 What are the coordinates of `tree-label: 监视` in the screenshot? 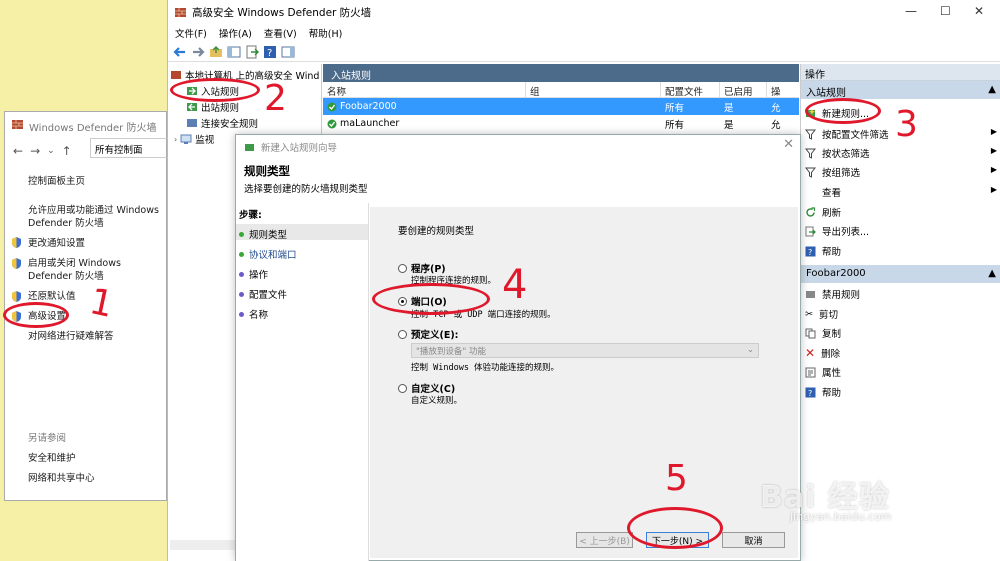 It's located at (205, 140).